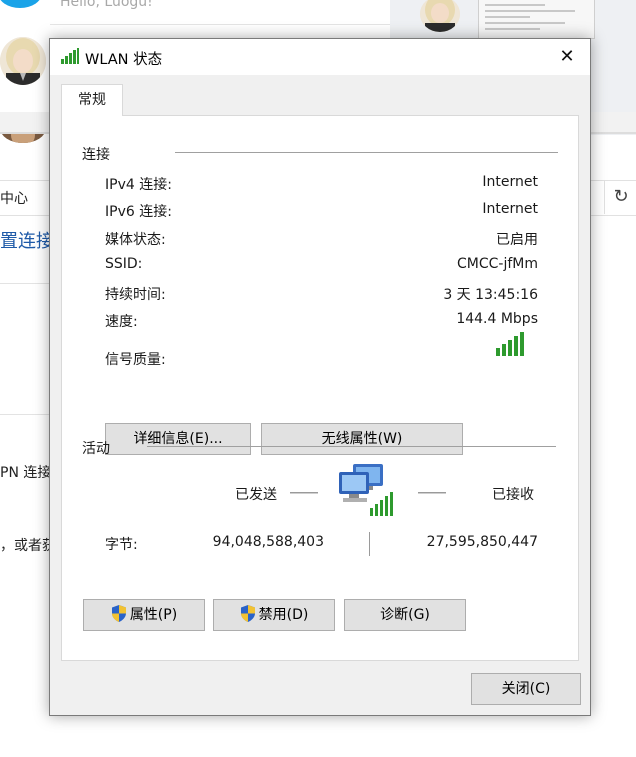 This screenshot has height=757, width=636. I want to click on diagnose-button: 诊断(G), so click(405, 615).